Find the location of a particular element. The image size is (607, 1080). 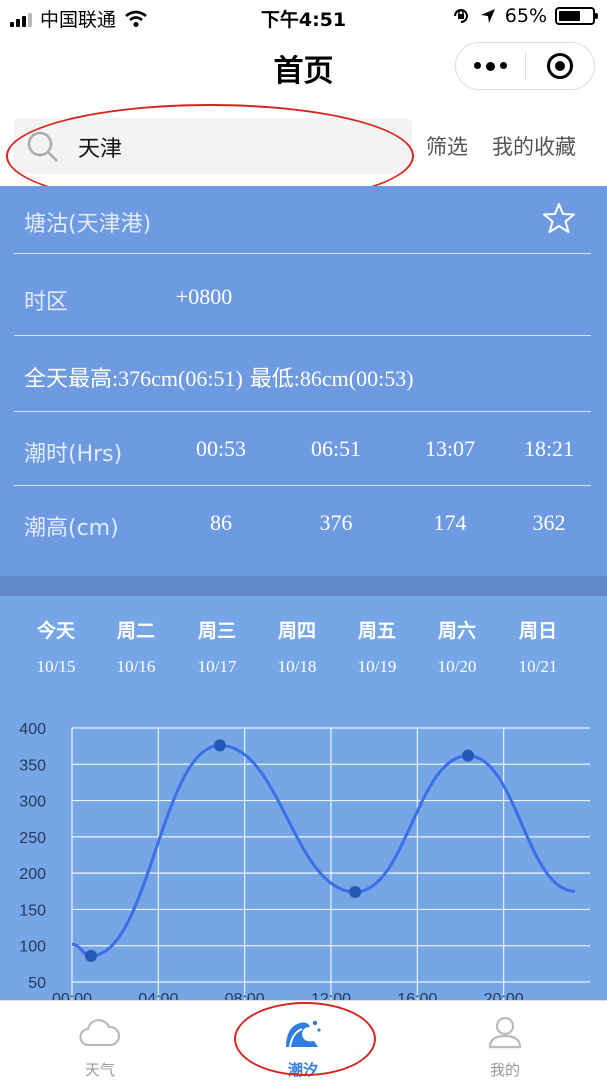

miniprogram-capsule is located at coordinates (525, 66).